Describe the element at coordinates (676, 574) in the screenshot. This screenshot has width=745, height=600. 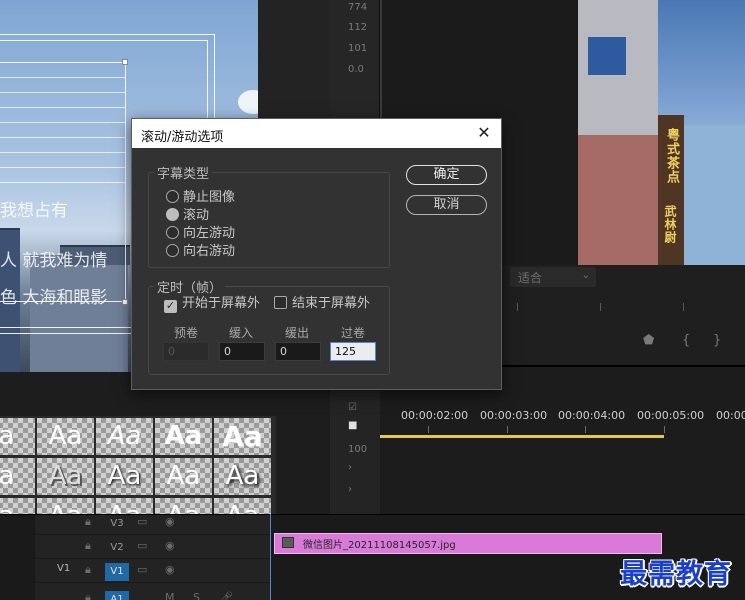
I see `watermark-logo: 最需教育` at that location.